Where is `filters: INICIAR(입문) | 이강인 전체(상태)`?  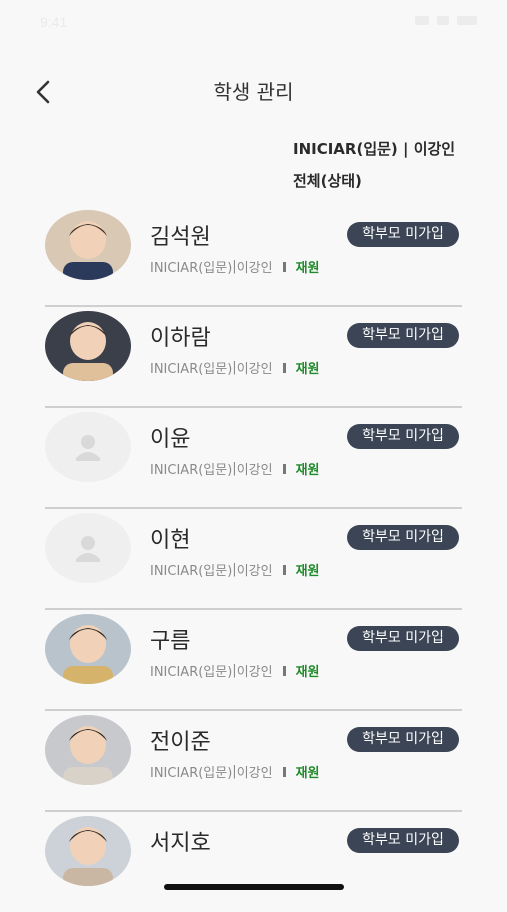
filters: INICIAR(입문) | 이강인 전체(상태) is located at coordinates (374, 170).